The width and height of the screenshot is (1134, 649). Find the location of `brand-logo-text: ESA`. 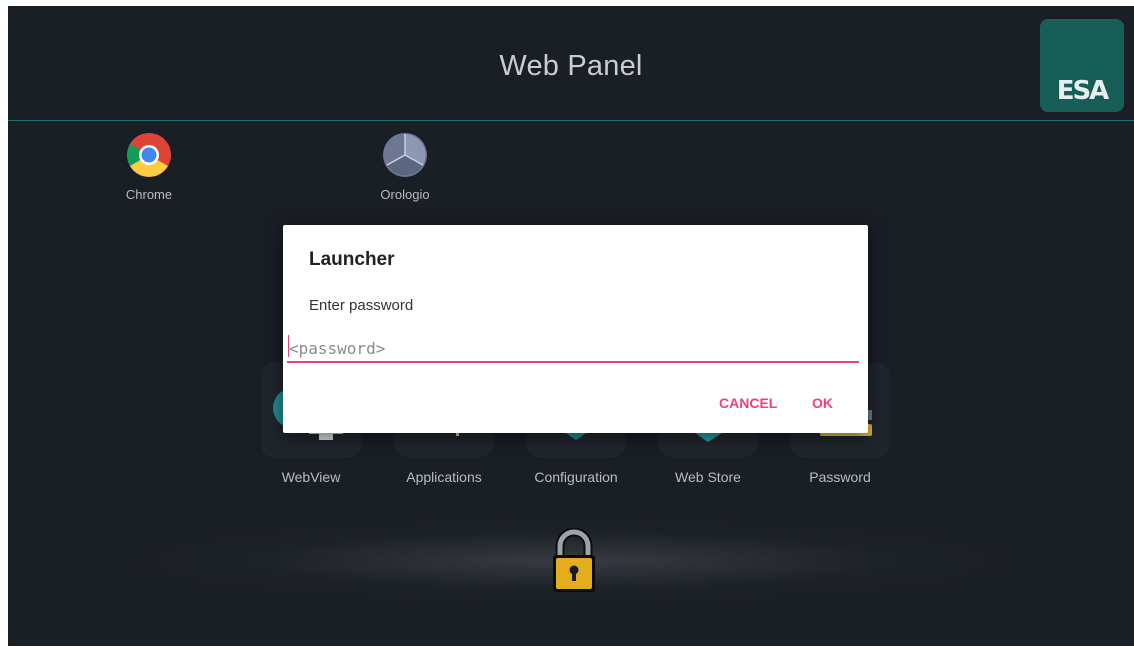

brand-logo-text: ESA is located at coordinates (1083, 91).